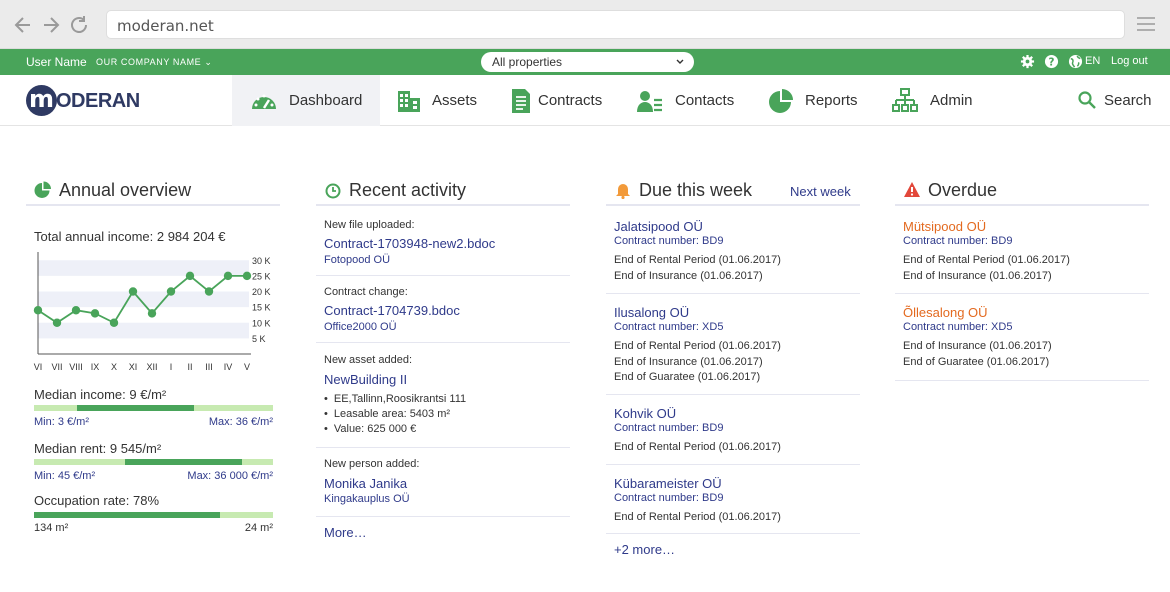 The height and width of the screenshot is (592, 1170). Describe the element at coordinates (409, 243) in the screenshot. I see `activity-link: Contract-1703948-new2.bdoc` at that location.